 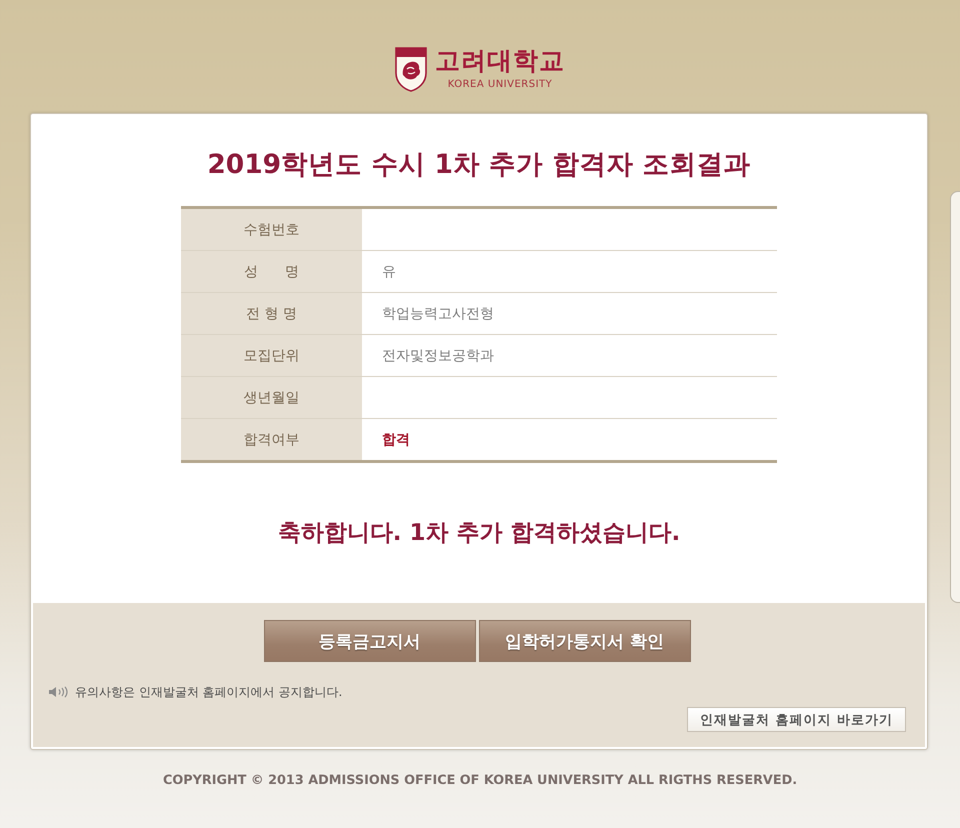 I want to click on crest-icon, so click(x=411, y=69).